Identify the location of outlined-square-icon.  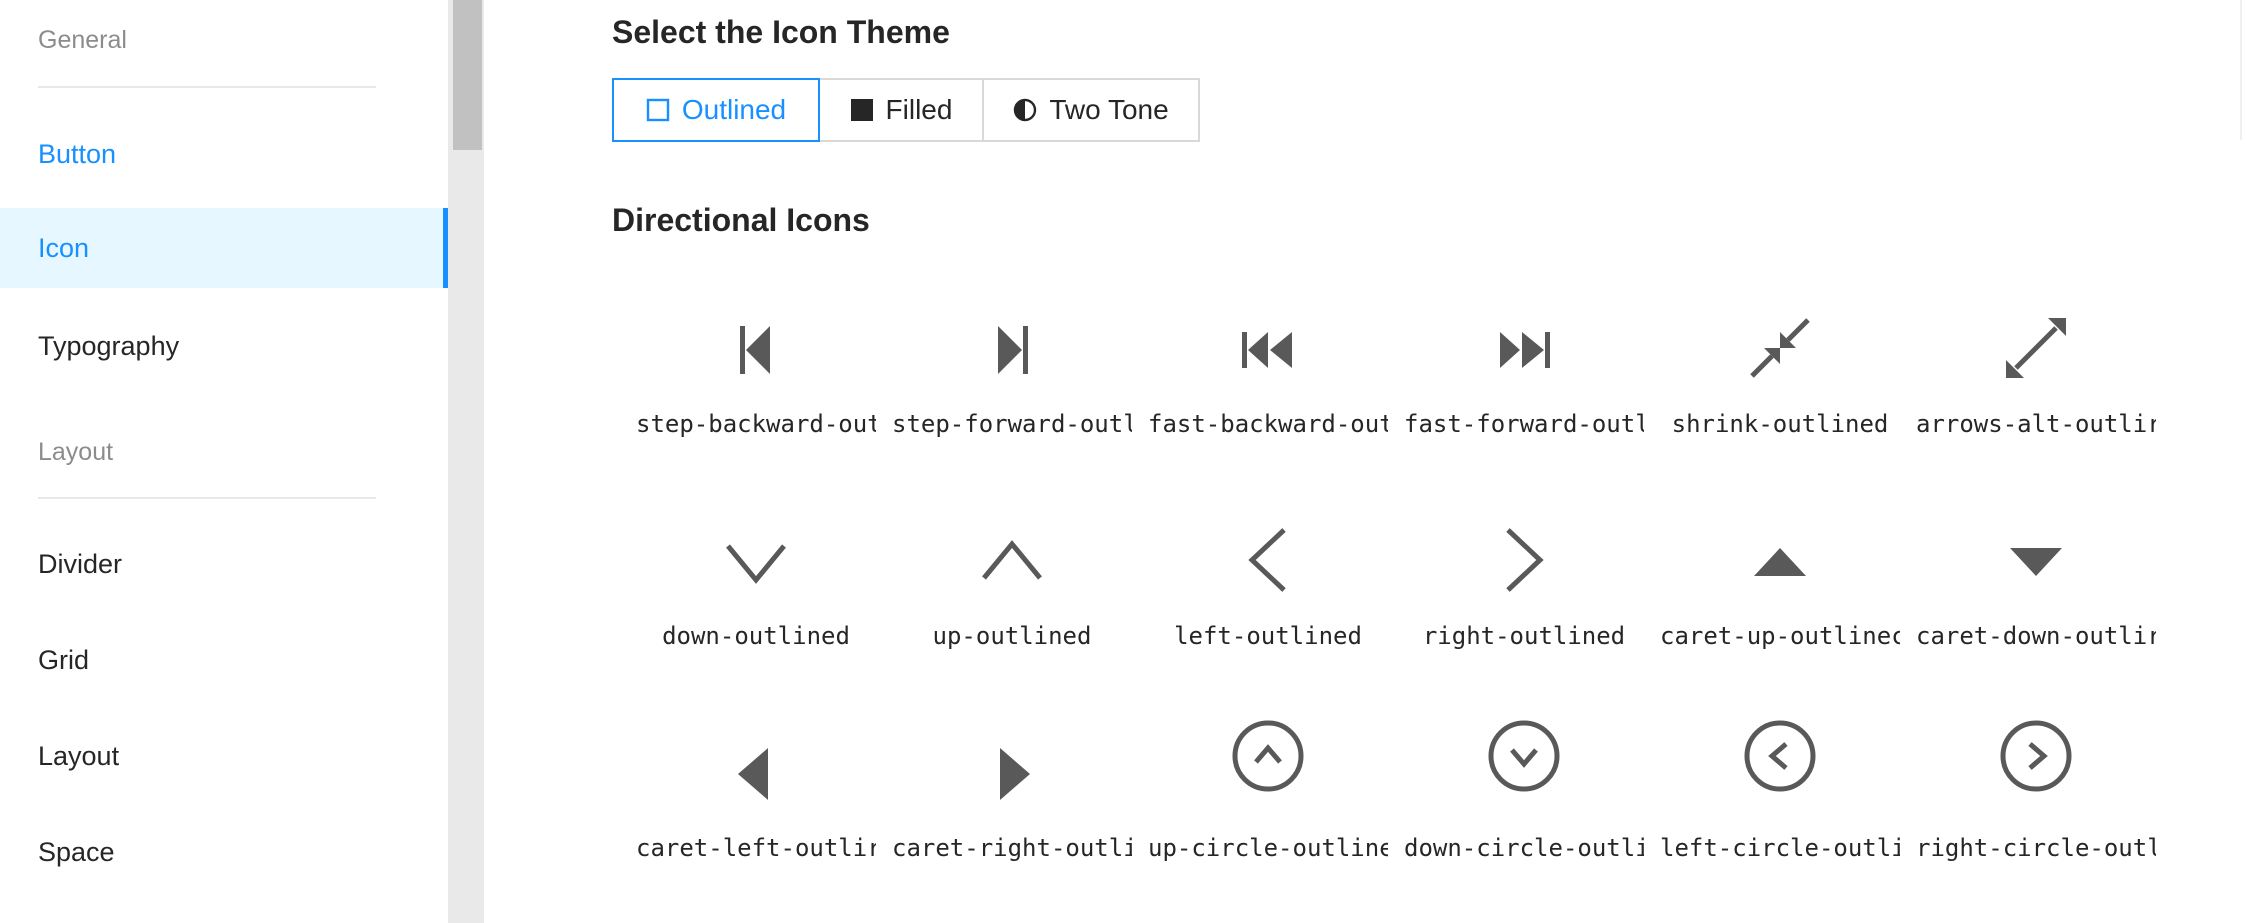
(658, 110).